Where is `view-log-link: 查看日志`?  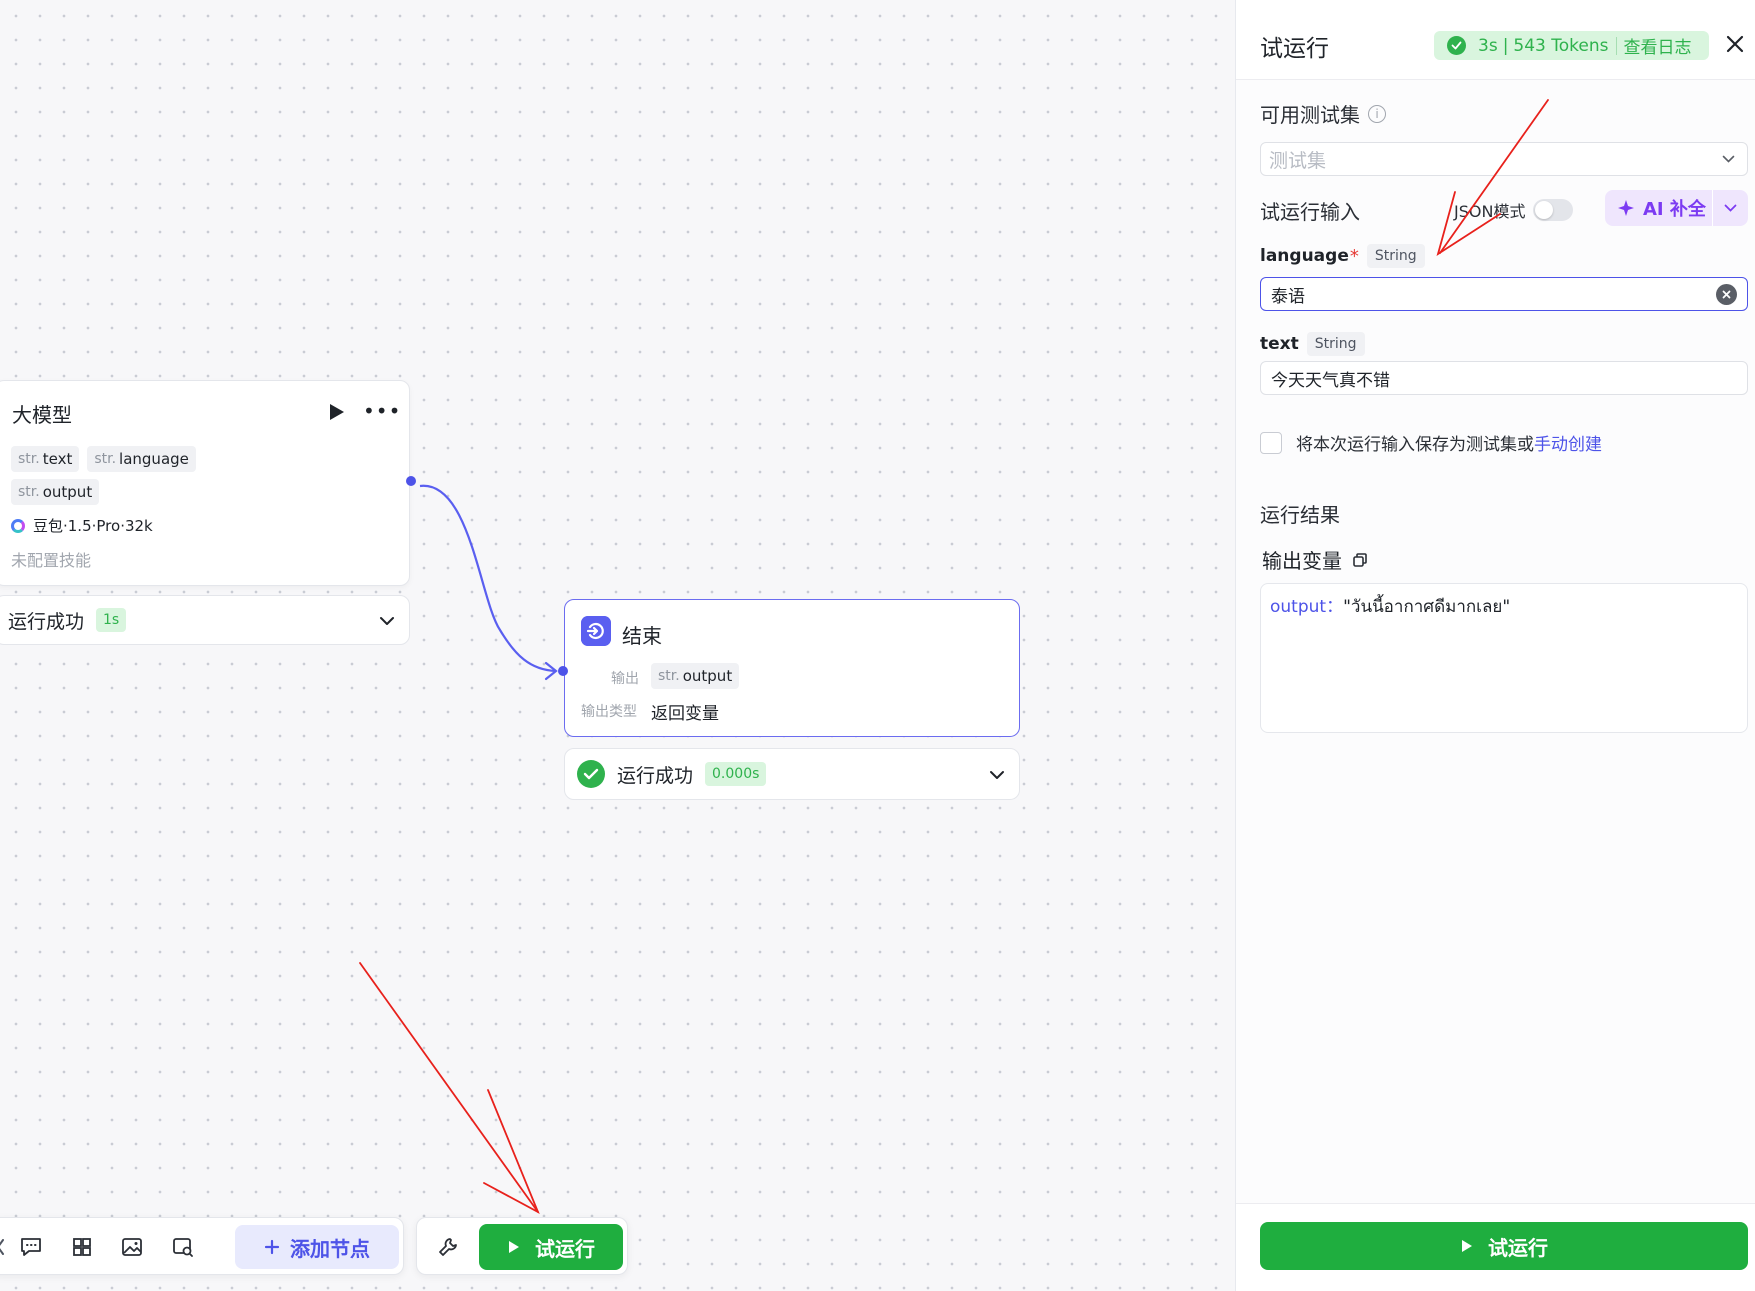
view-log-link: 查看日志 is located at coordinates (1658, 45).